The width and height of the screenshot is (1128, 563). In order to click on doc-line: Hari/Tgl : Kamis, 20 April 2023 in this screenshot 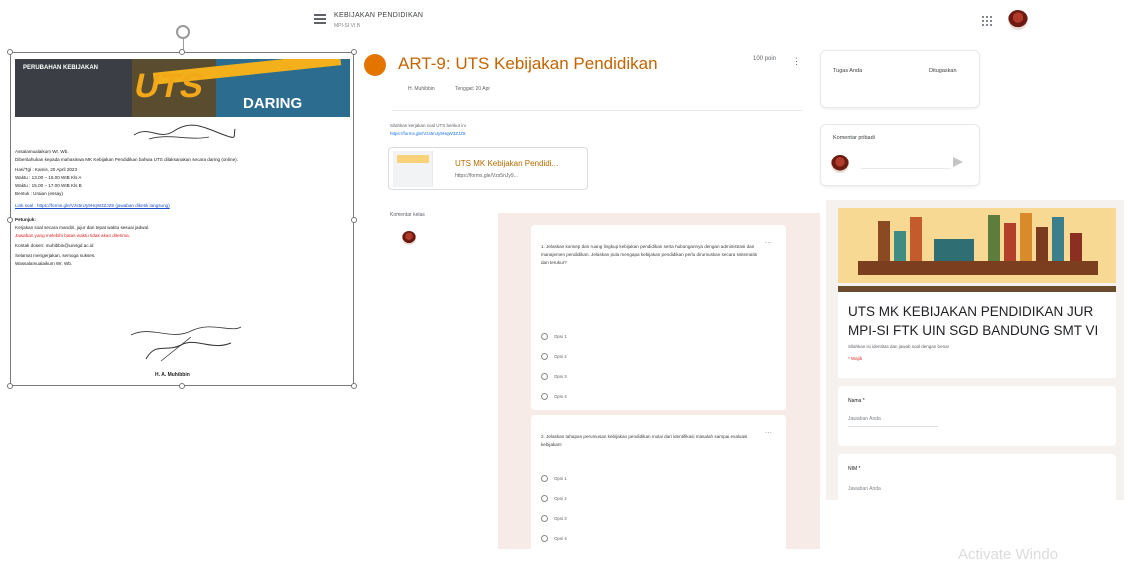, I will do `click(46, 169)`.